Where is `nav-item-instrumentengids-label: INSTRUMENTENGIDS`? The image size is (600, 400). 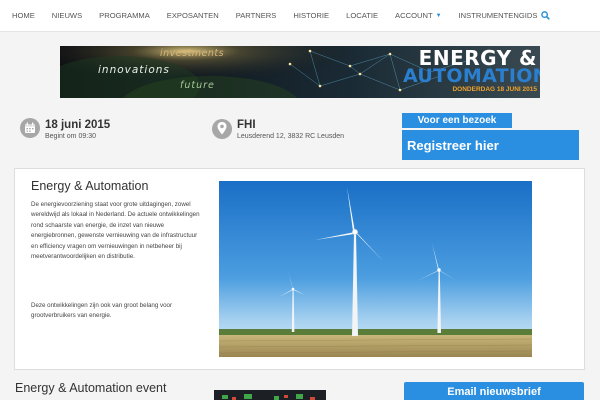
nav-item-instrumentengids-label: INSTRUMENTENGIDS is located at coordinates (498, 15).